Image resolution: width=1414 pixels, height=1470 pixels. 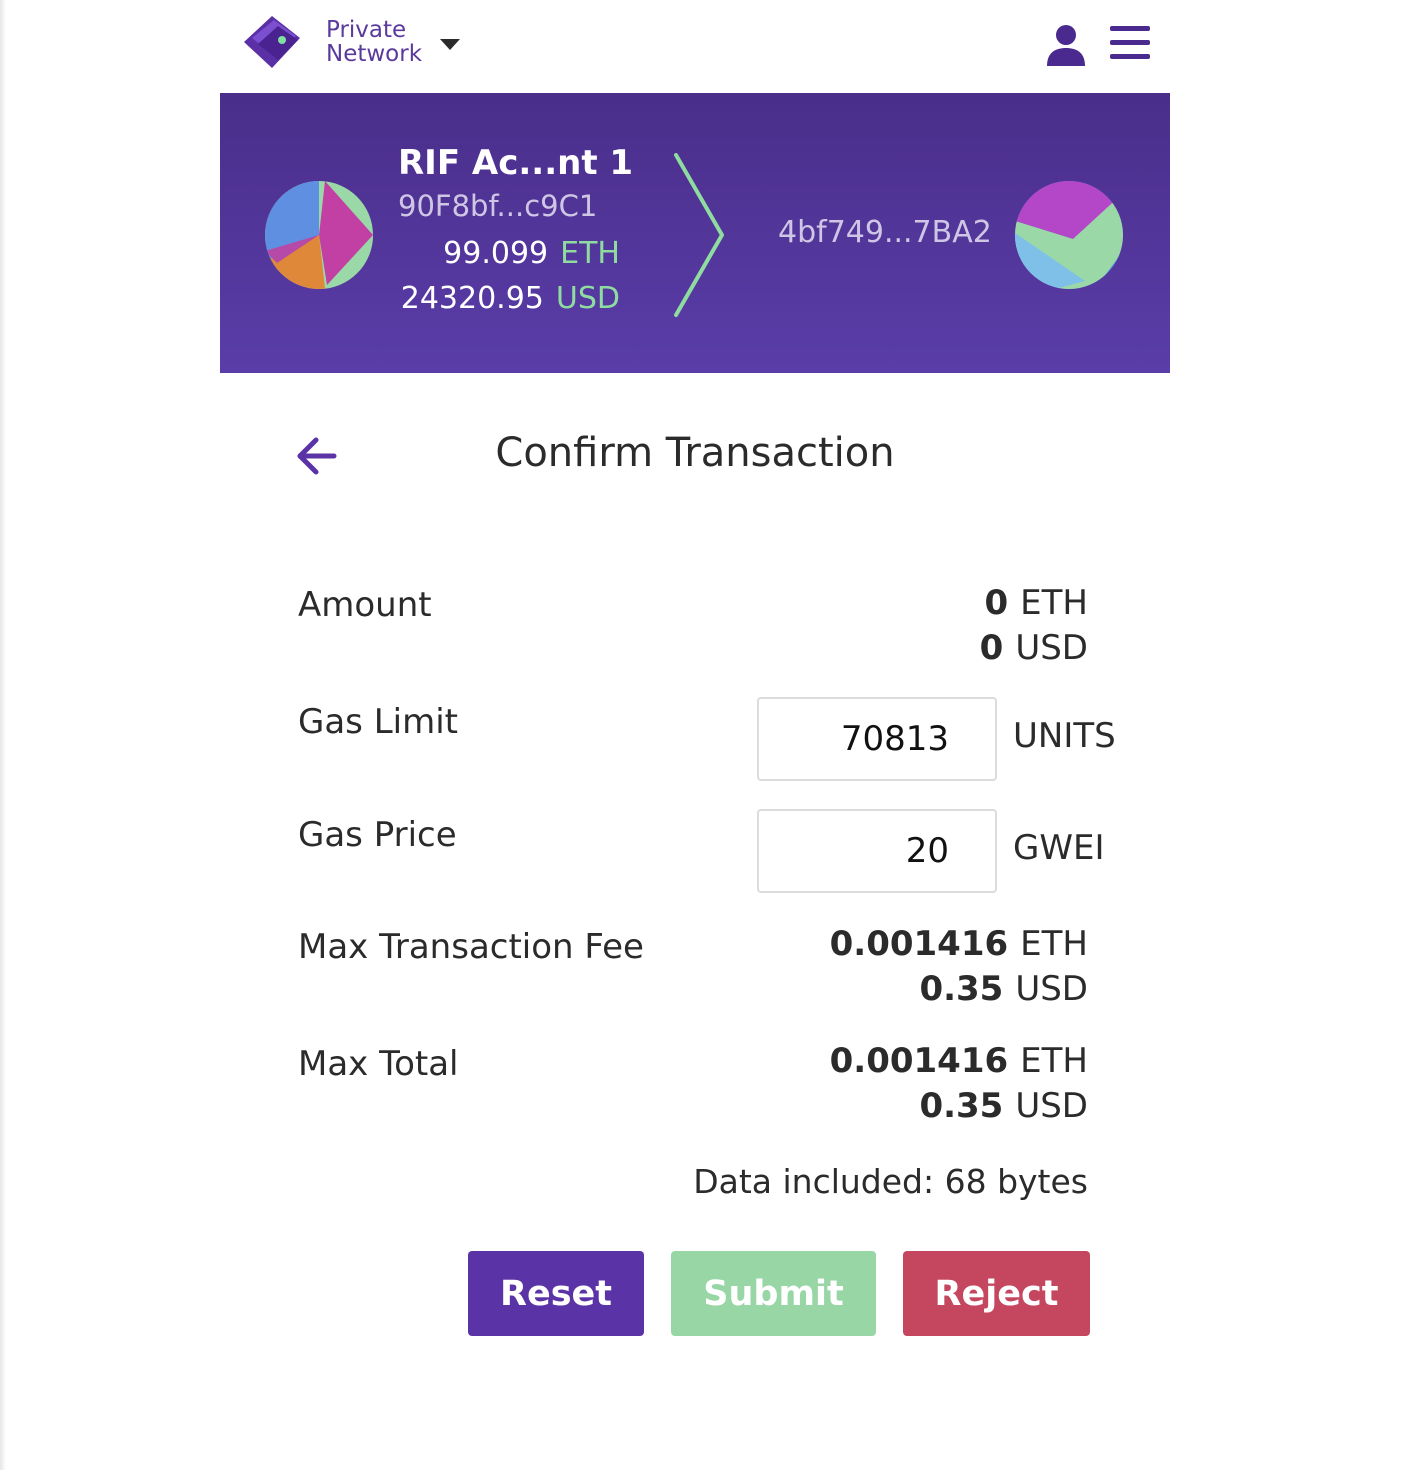 I want to click on data-included-text: Data included: 68 bytes, so click(x=890, y=1181).